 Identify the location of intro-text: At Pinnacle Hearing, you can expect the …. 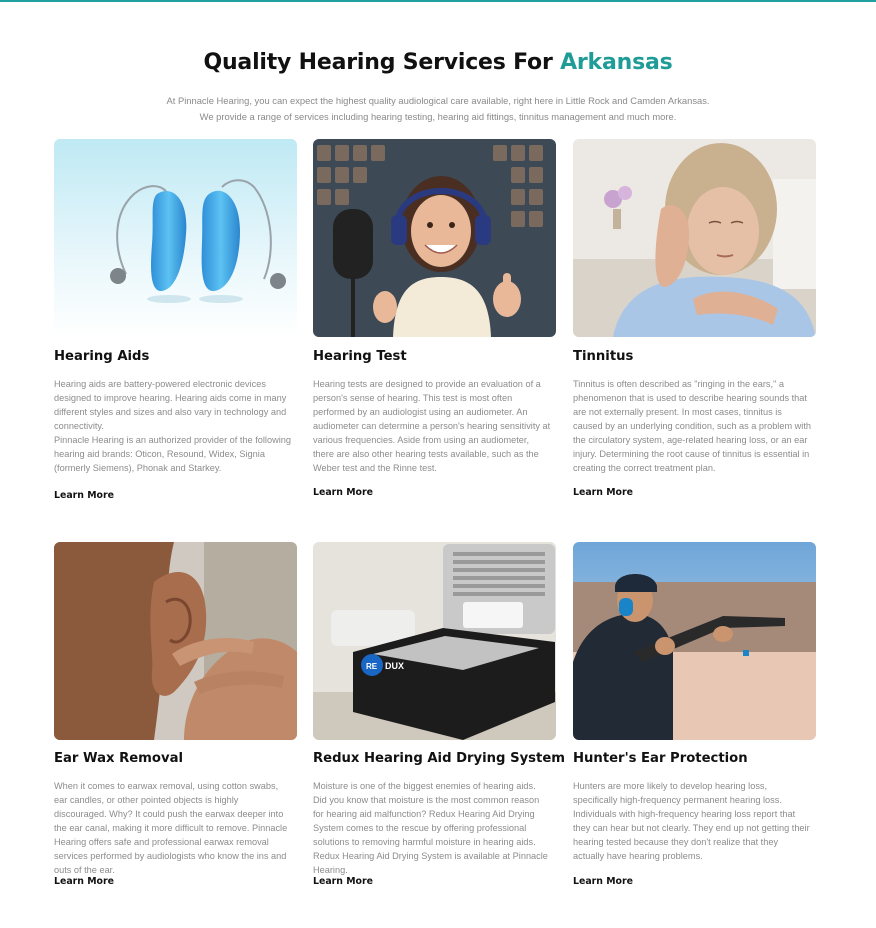
(438, 109).